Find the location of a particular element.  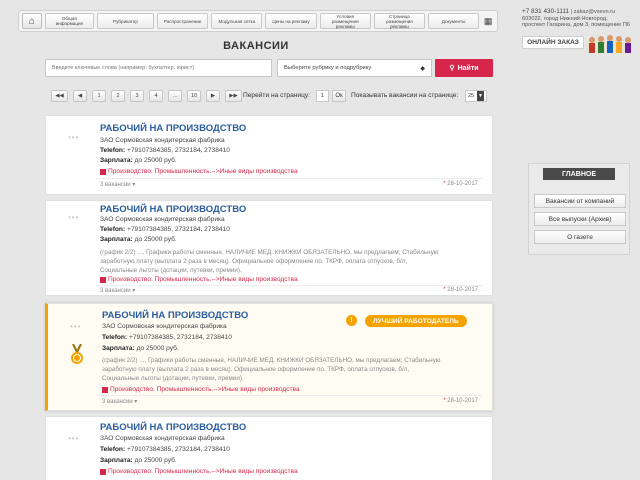

online-order-button: ОНЛАЙН ЗАКАЗ is located at coordinates (553, 42).